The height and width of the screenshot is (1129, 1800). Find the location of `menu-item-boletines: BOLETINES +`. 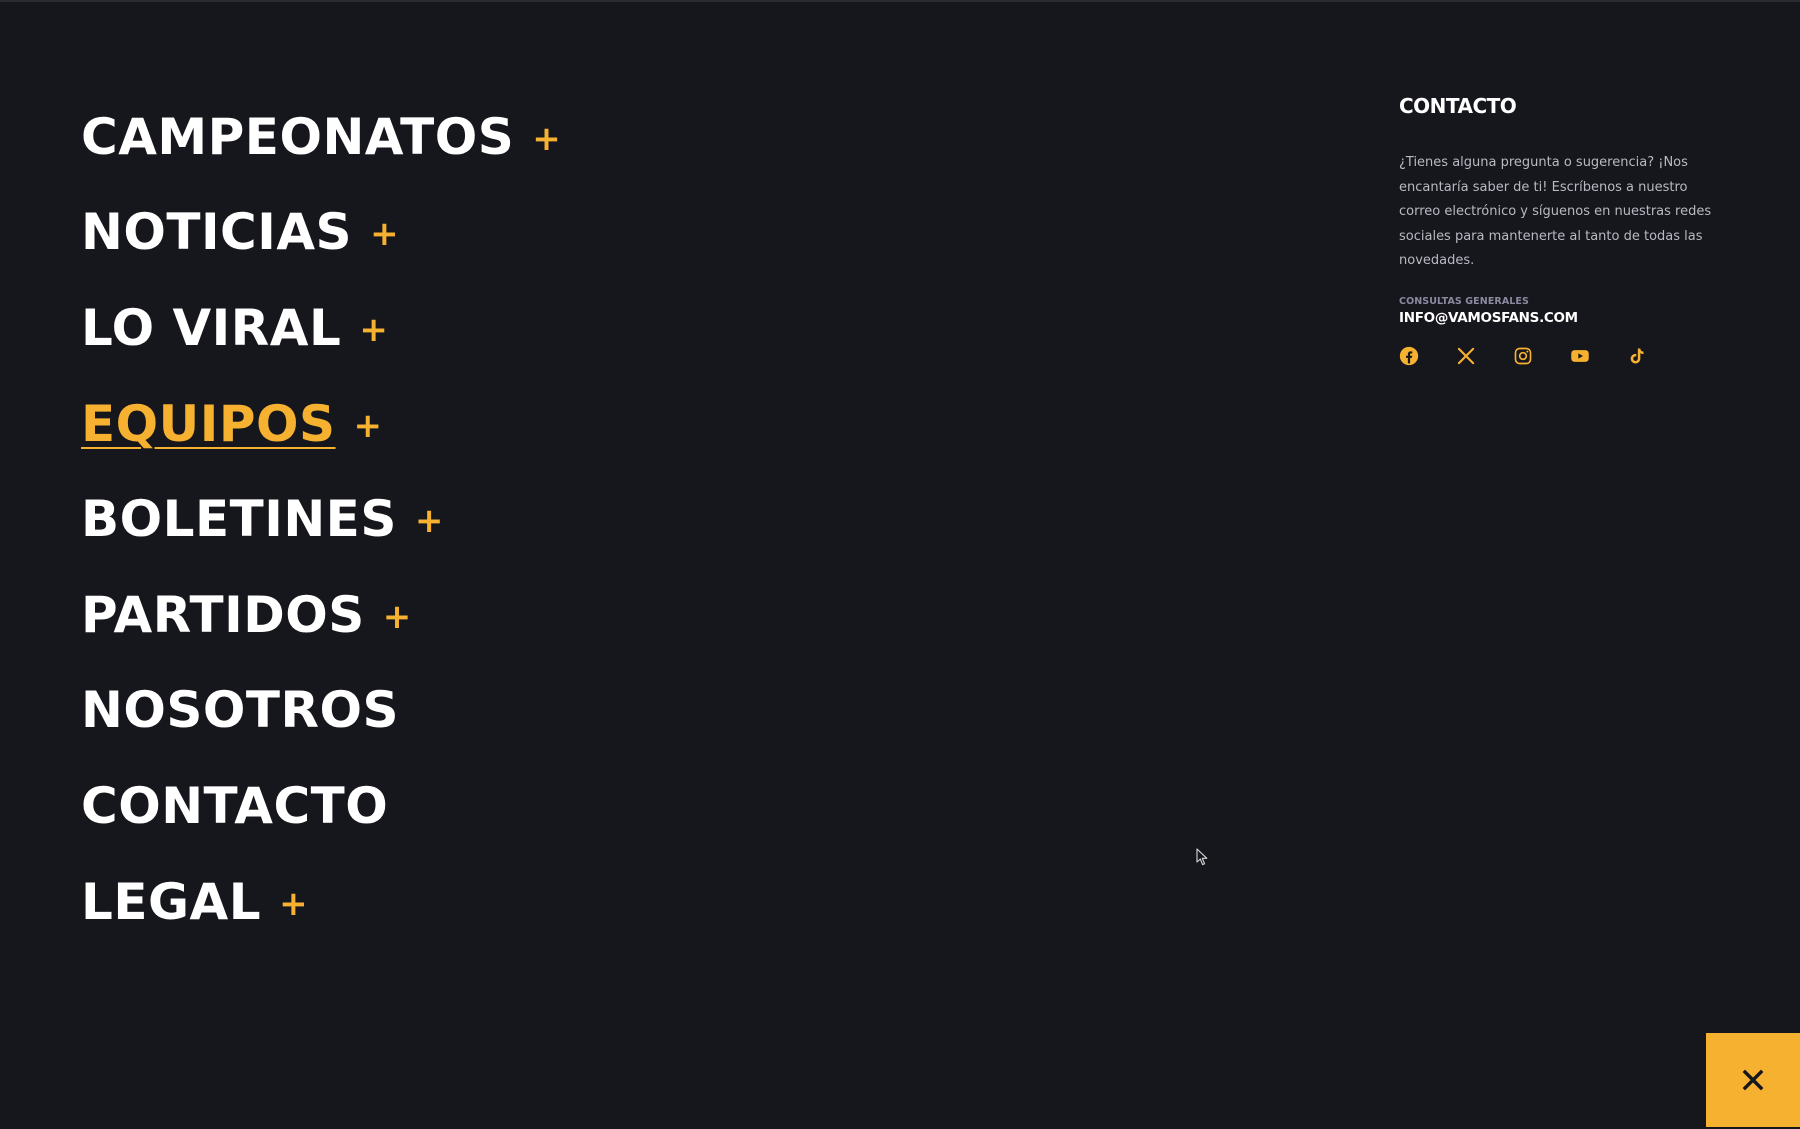

menu-item-boletines: BOLETINES + is located at coordinates (321, 519).